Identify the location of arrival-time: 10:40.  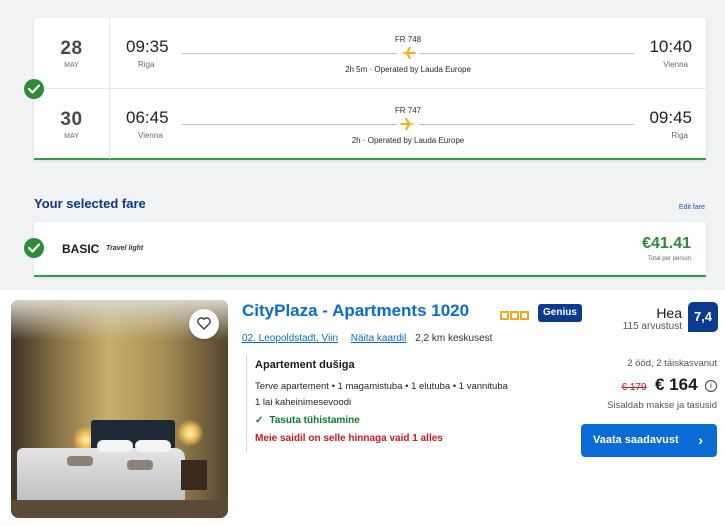
(670, 46).